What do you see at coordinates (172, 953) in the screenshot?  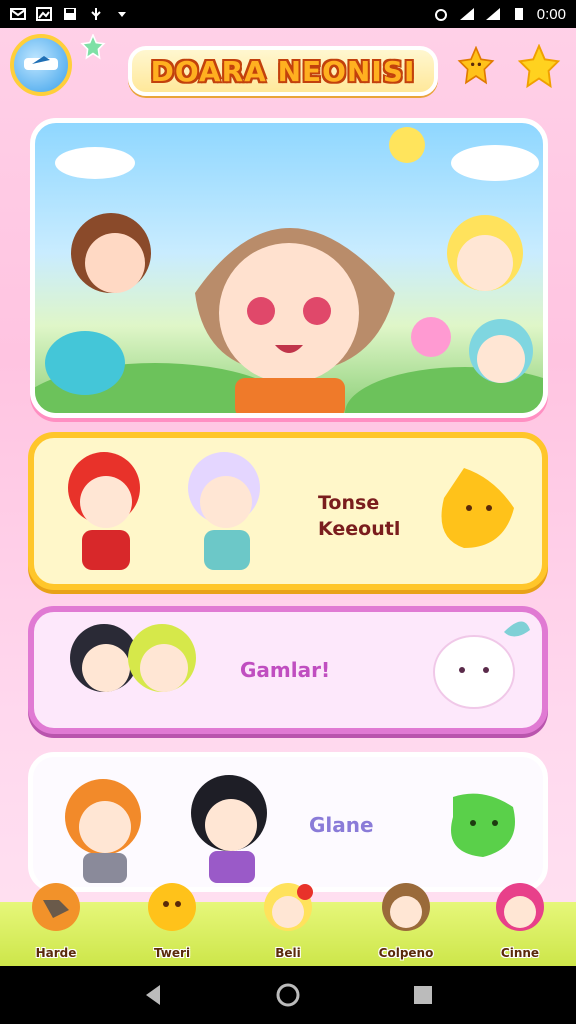 I see `nav-label-tweri: Tweri` at bounding box center [172, 953].